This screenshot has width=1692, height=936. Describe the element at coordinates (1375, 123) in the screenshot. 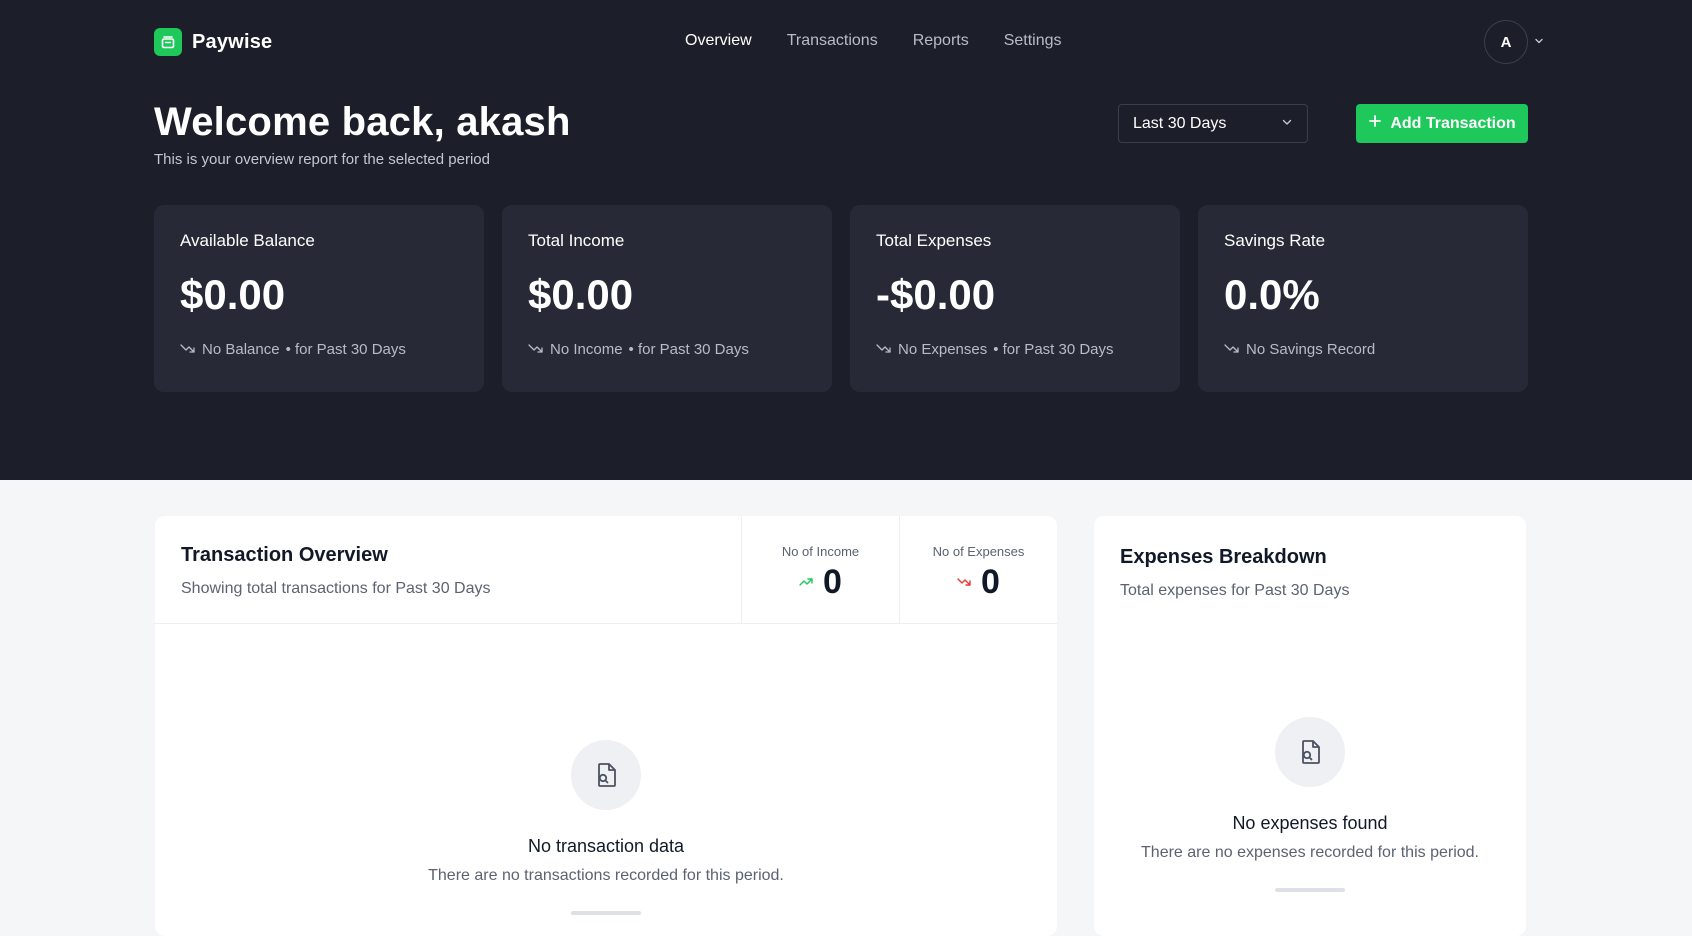

I see `plus-icon` at that location.